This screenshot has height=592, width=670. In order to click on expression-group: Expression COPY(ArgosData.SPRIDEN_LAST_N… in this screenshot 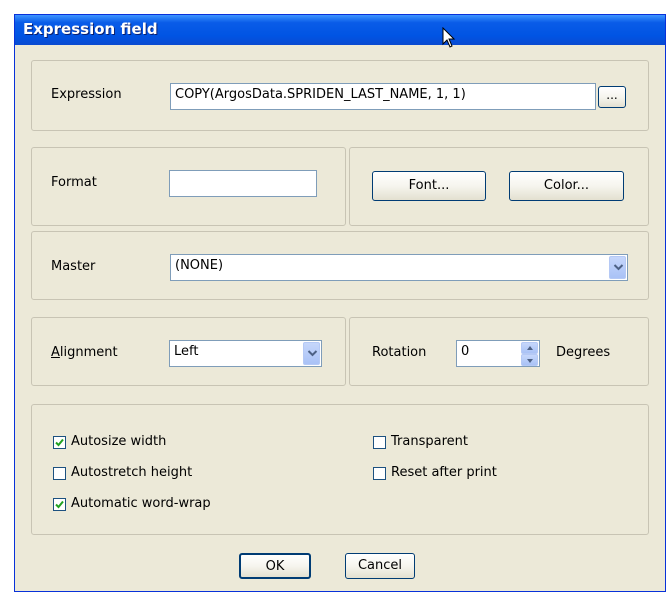, I will do `click(340, 95)`.